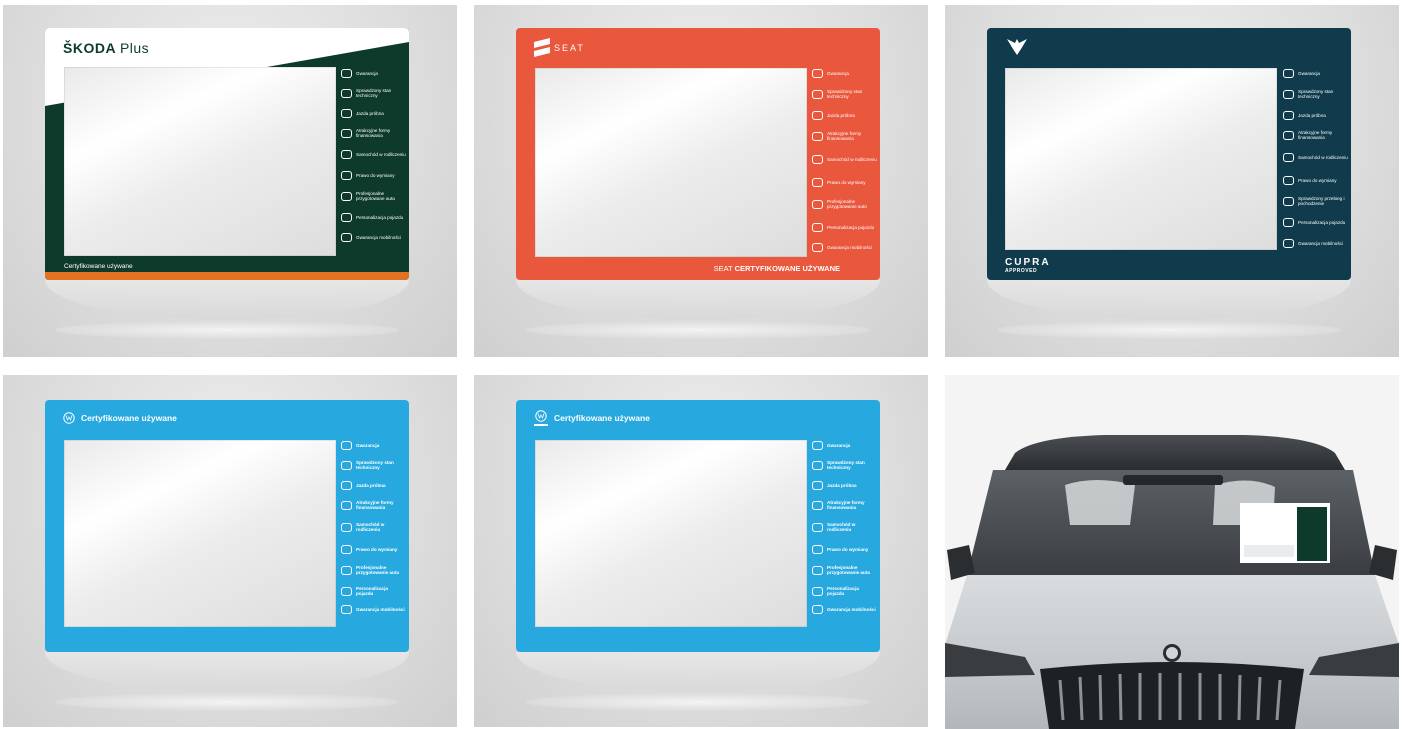  I want to click on seat-brand-text: SEAT, so click(569, 48).